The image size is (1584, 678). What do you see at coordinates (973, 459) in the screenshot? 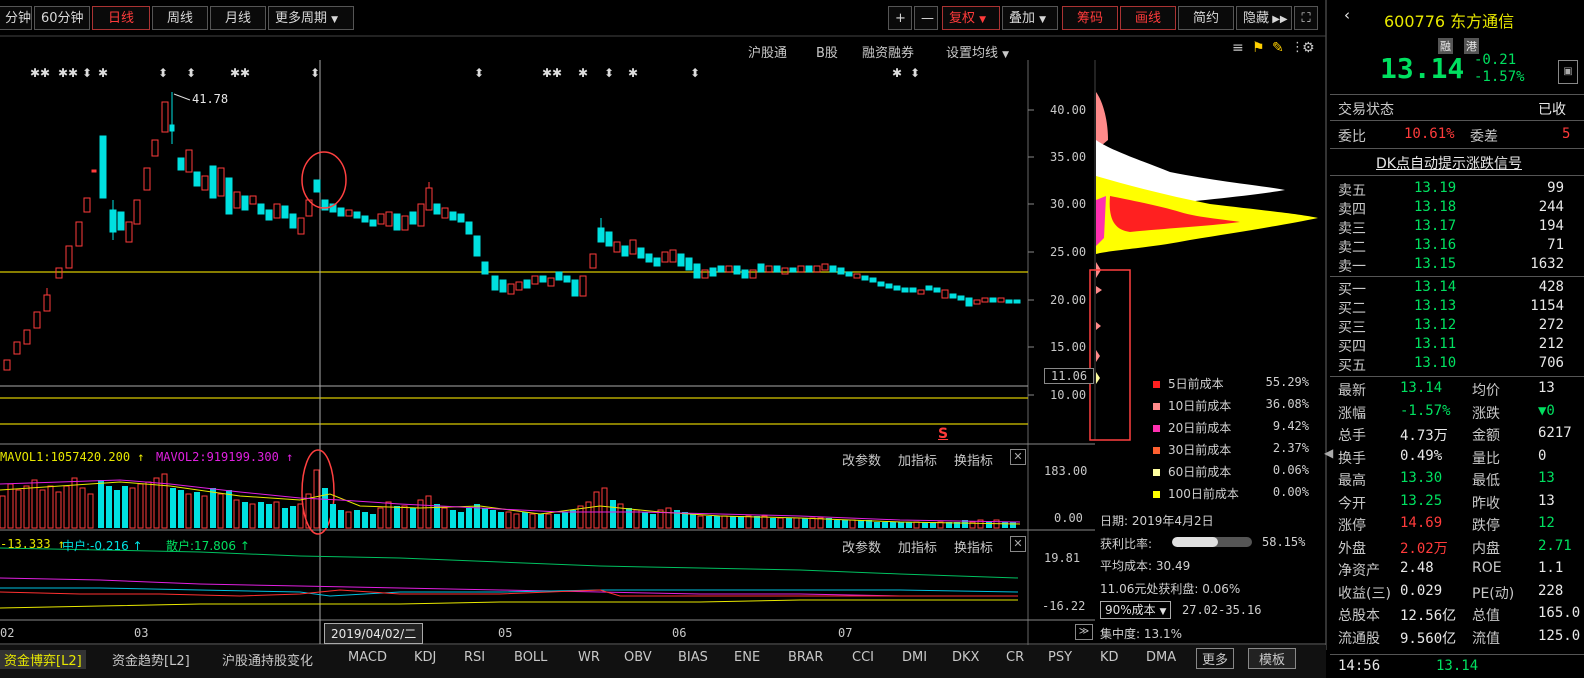
I see `switch-indicator-button: 换指标` at bounding box center [973, 459].